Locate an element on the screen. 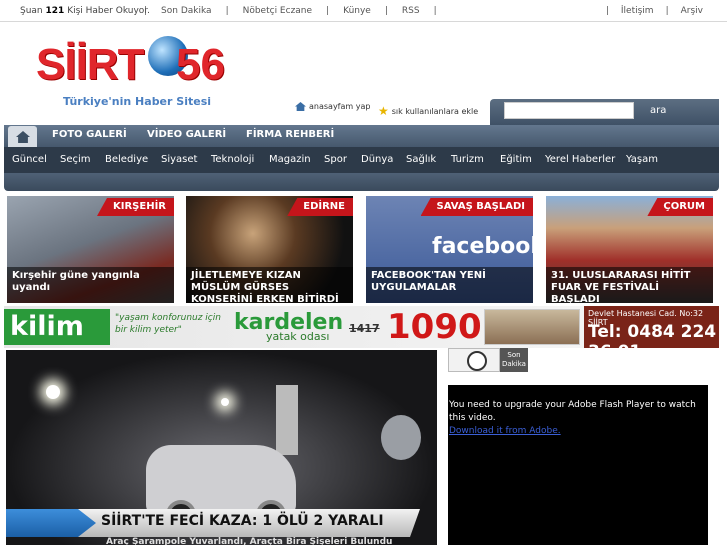 This screenshot has width=727, height=545. tile-tag: EDİRNE is located at coordinates (320, 207).